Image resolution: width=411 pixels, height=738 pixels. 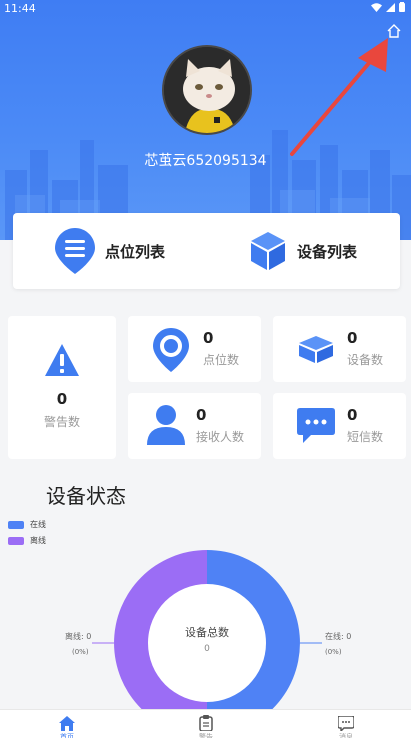 What do you see at coordinates (201, 415) in the screenshot?
I see `receivers-count: 0` at bounding box center [201, 415].